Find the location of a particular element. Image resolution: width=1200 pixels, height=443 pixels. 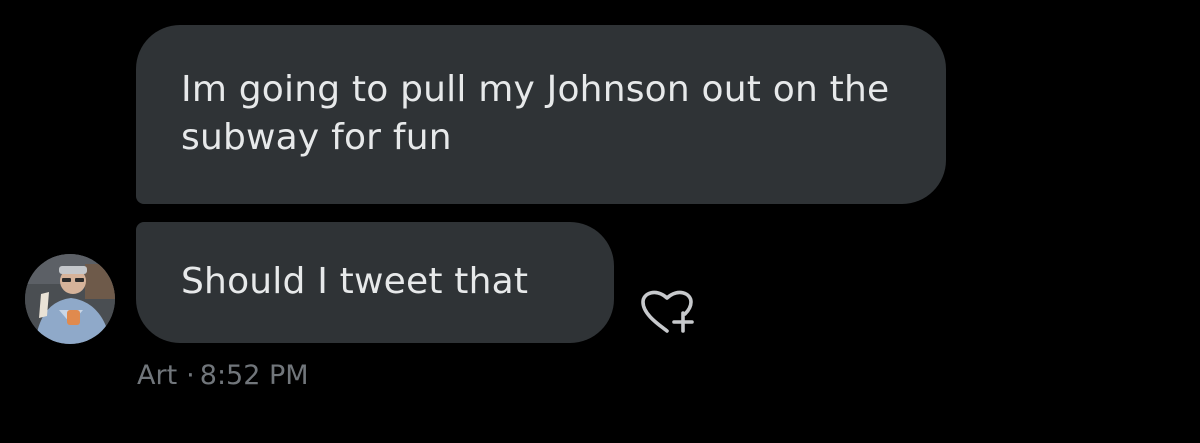

message-bubble: Should I tweet that is located at coordinates (375, 282).